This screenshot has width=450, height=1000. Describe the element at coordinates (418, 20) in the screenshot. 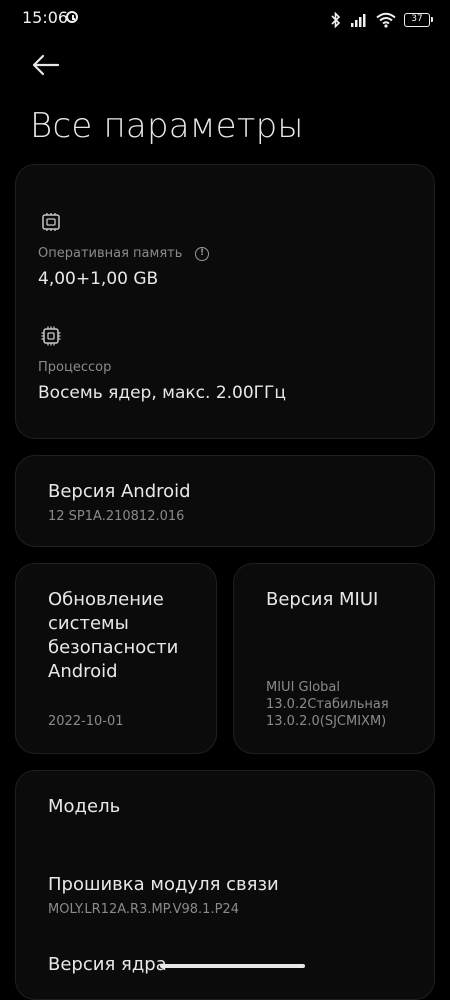

I see `battery-icon: 37` at that location.